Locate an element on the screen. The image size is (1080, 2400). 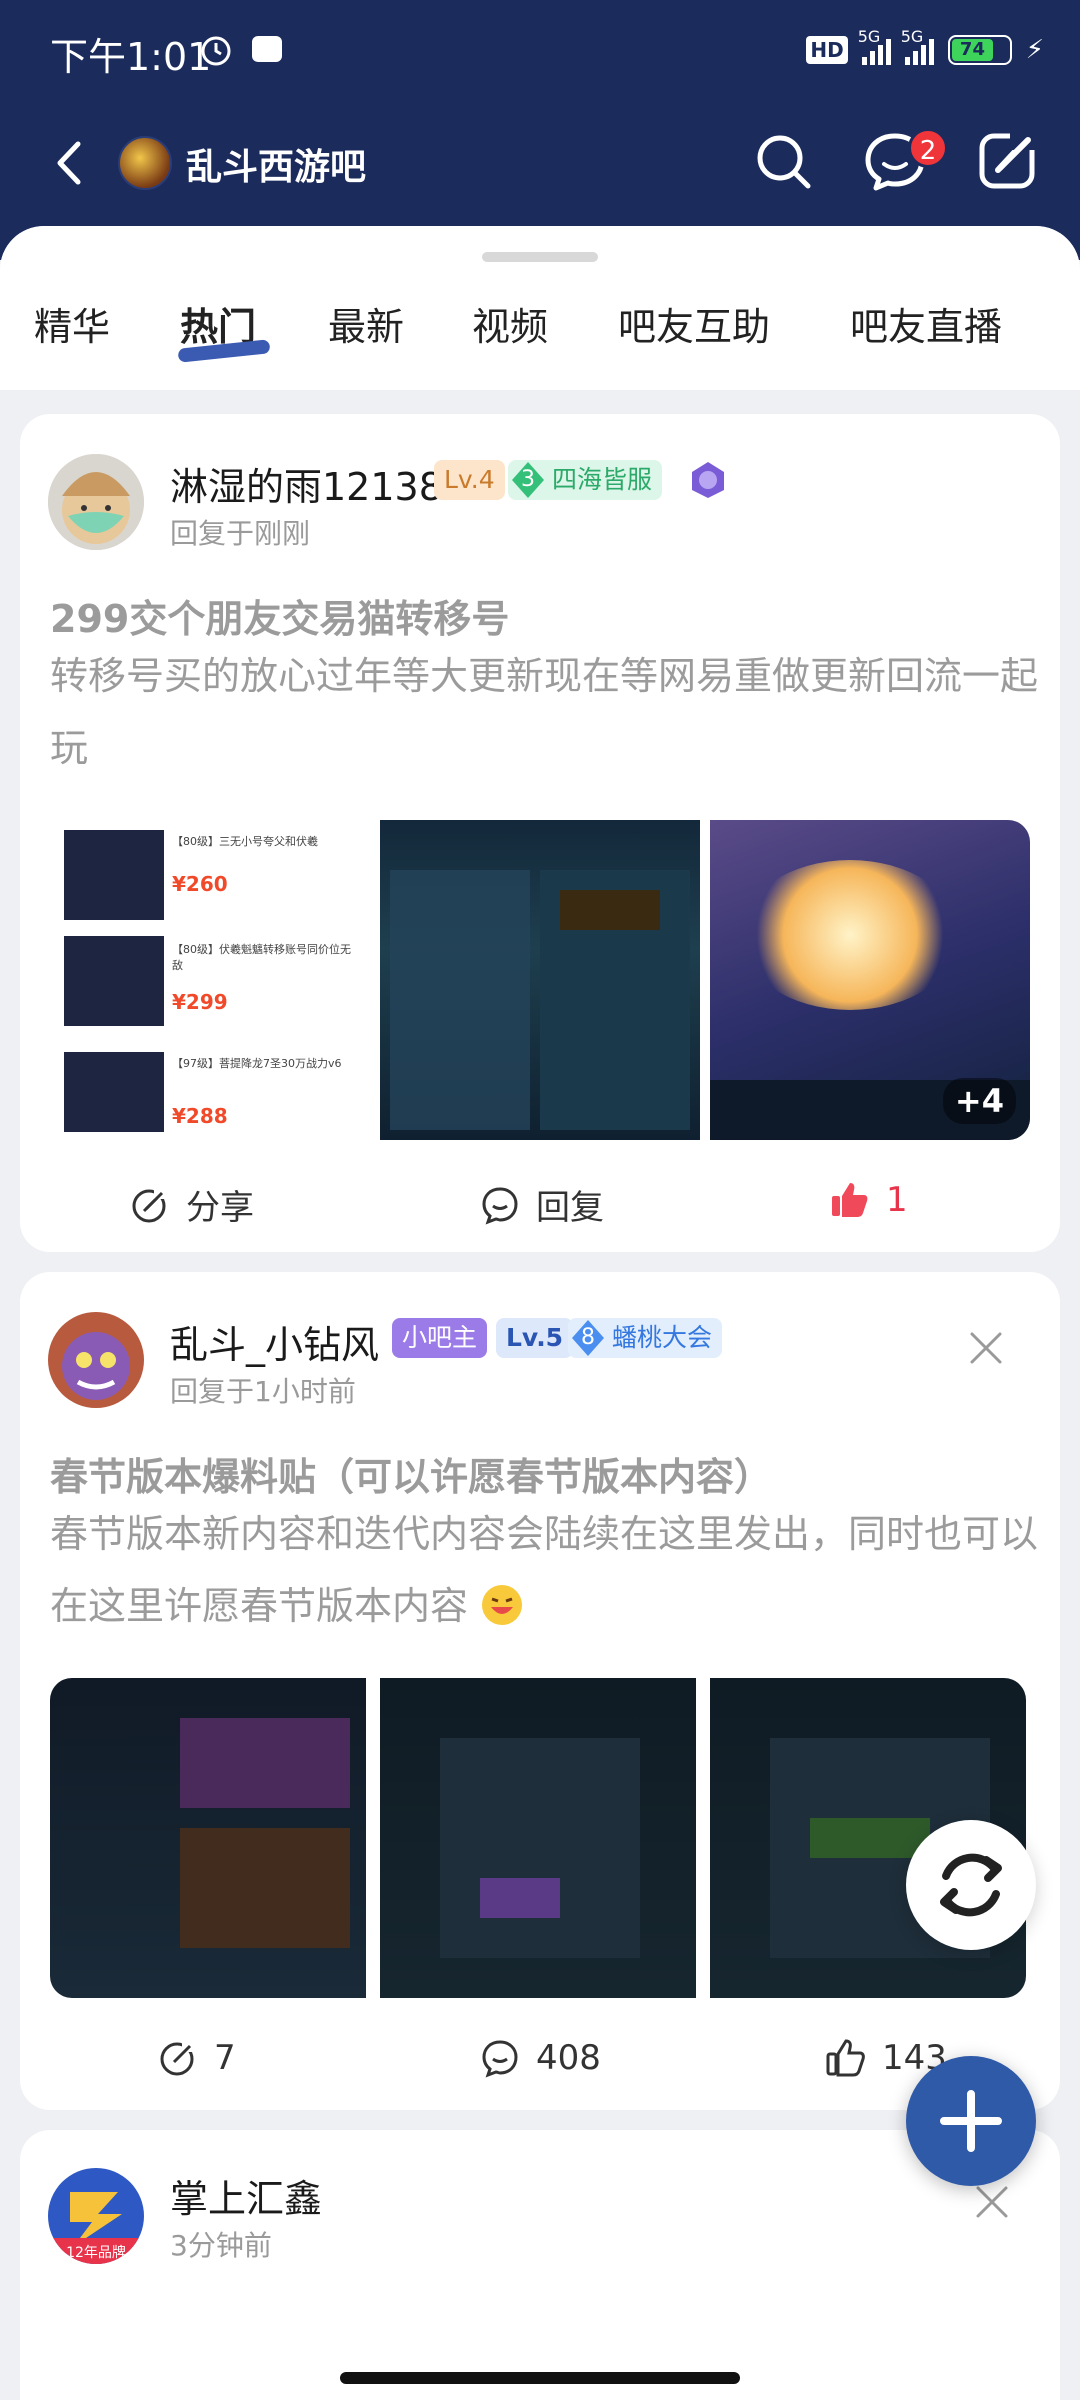
listing-title: 【97级】菩提降龙7圣30万战力v6 is located at coordinates (257, 1063).